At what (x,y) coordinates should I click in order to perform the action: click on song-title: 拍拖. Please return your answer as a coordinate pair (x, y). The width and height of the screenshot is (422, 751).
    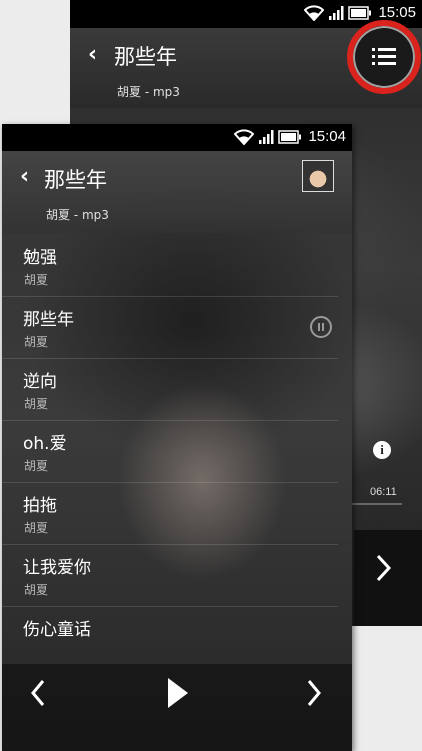
    Looking at the image, I should click on (40, 506).